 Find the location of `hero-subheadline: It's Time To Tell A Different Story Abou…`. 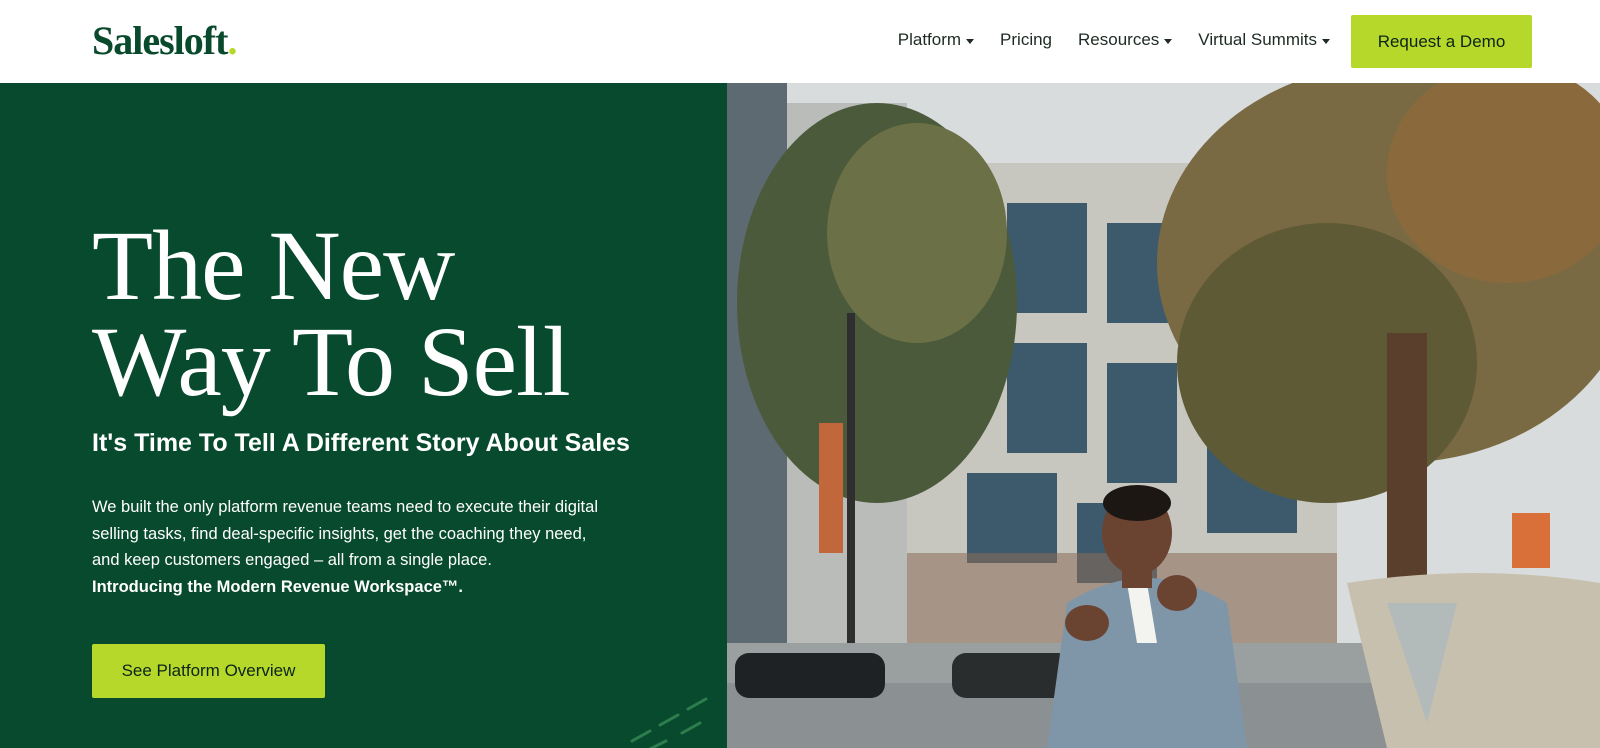

hero-subheadline: It's Time To Tell A Different Story Abou… is located at coordinates (361, 443).